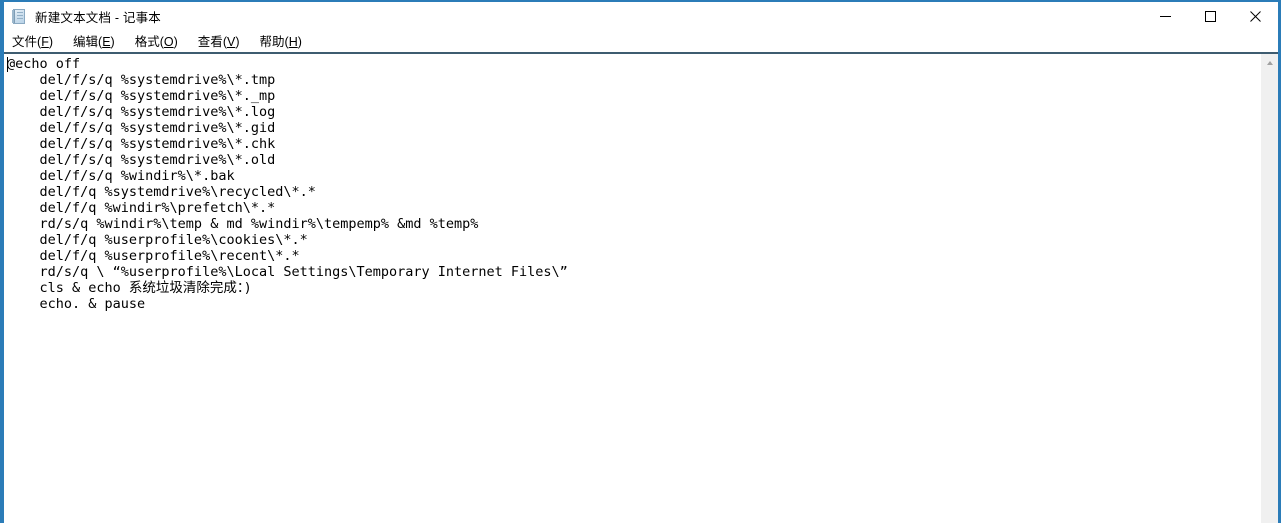 The image size is (1281, 523). I want to click on menu-item-help-label: 帮助, so click(272, 41).